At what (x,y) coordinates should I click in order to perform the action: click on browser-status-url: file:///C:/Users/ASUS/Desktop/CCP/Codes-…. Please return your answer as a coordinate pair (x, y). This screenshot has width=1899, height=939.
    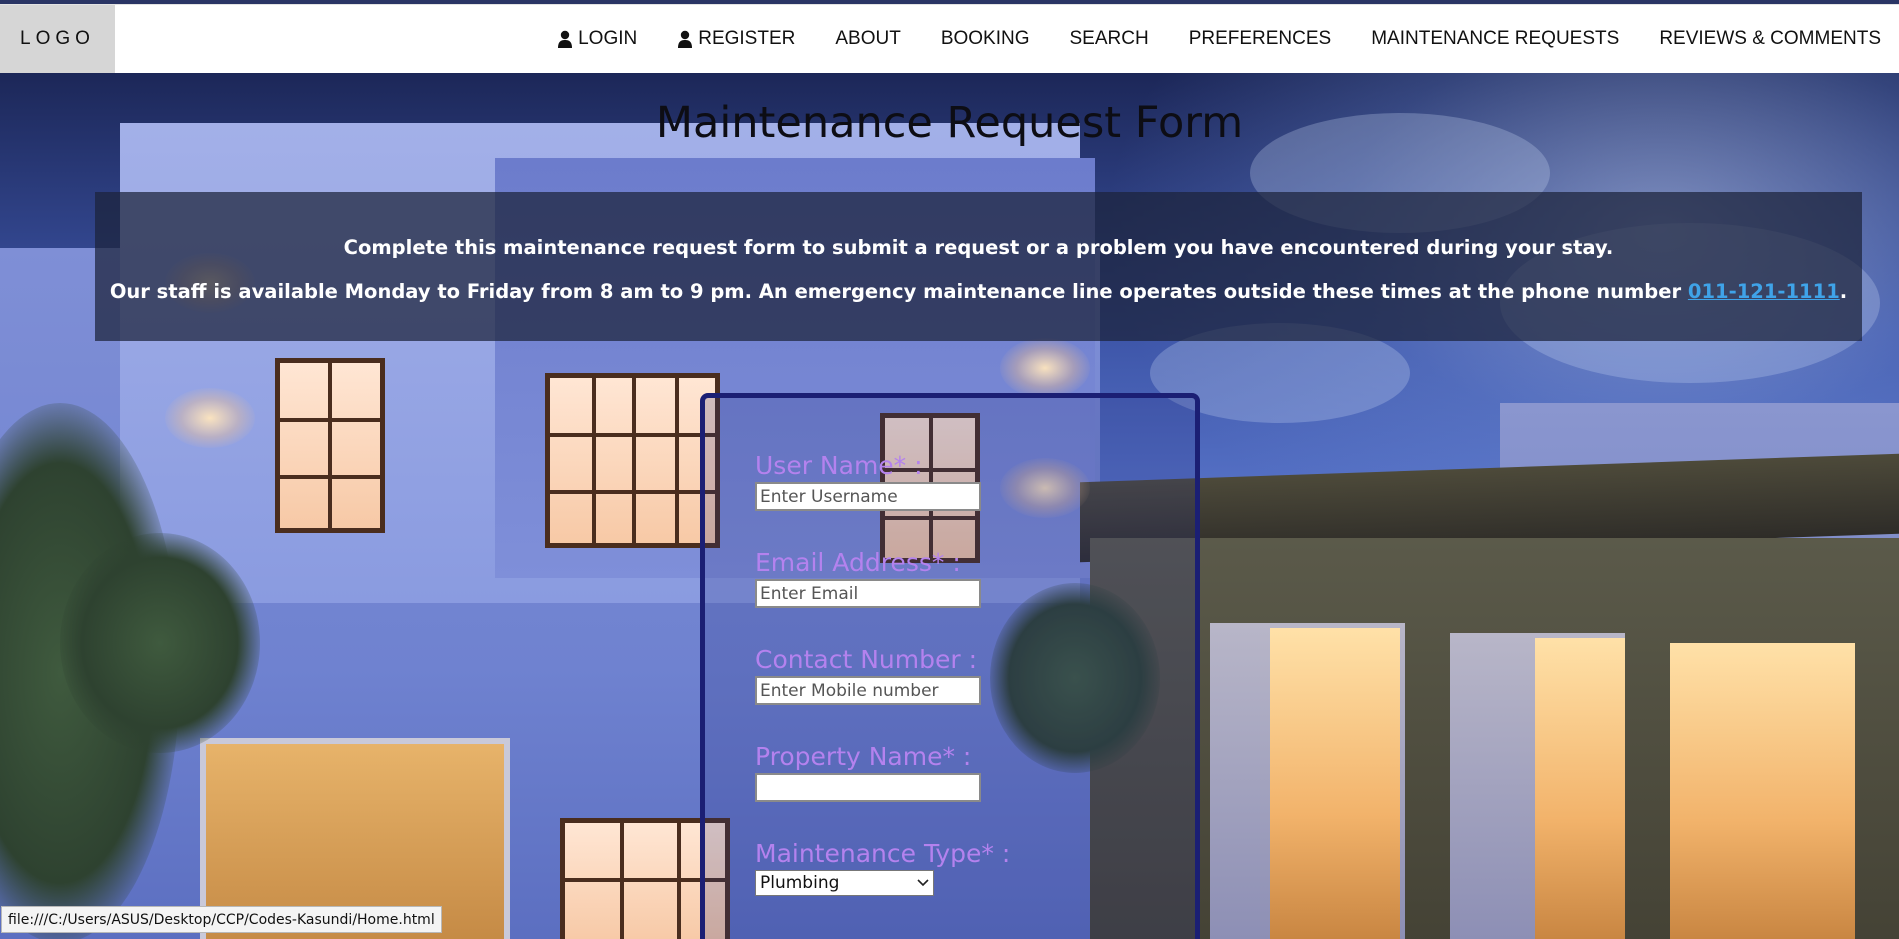
    Looking at the image, I should click on (221, 919).